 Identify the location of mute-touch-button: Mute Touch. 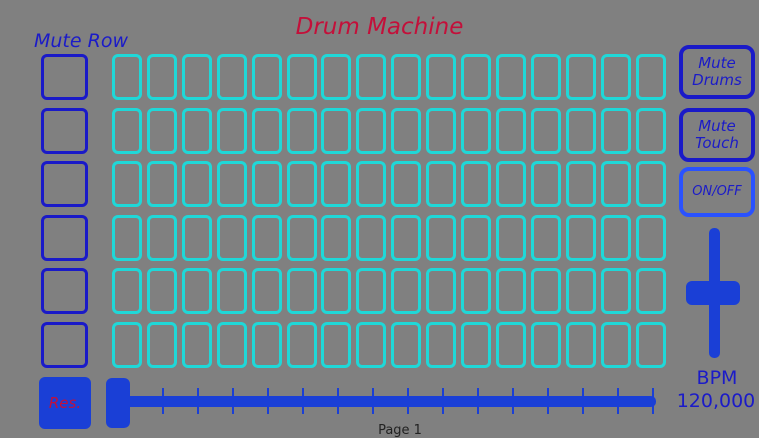
(717, 135).